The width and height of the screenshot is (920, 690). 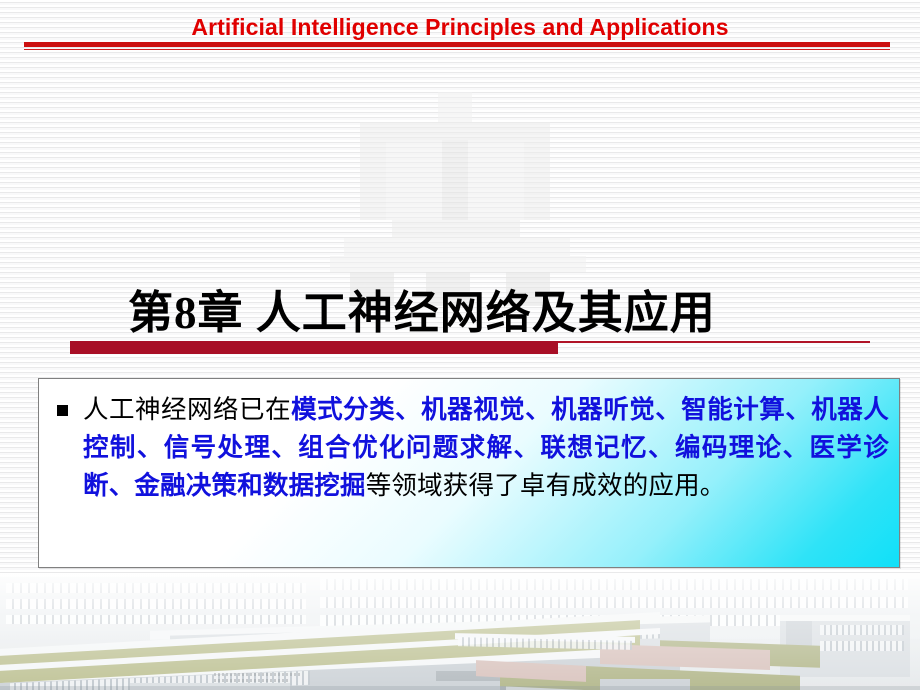 I want to click on paragraph-lead-text: 人工神经网络已在, so click(x=187, y=409).